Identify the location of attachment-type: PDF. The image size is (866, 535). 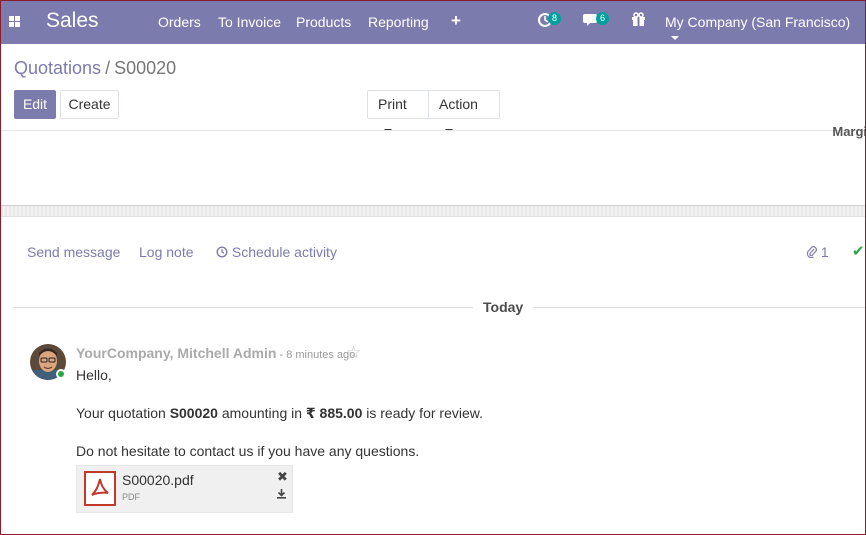
(131, 497).